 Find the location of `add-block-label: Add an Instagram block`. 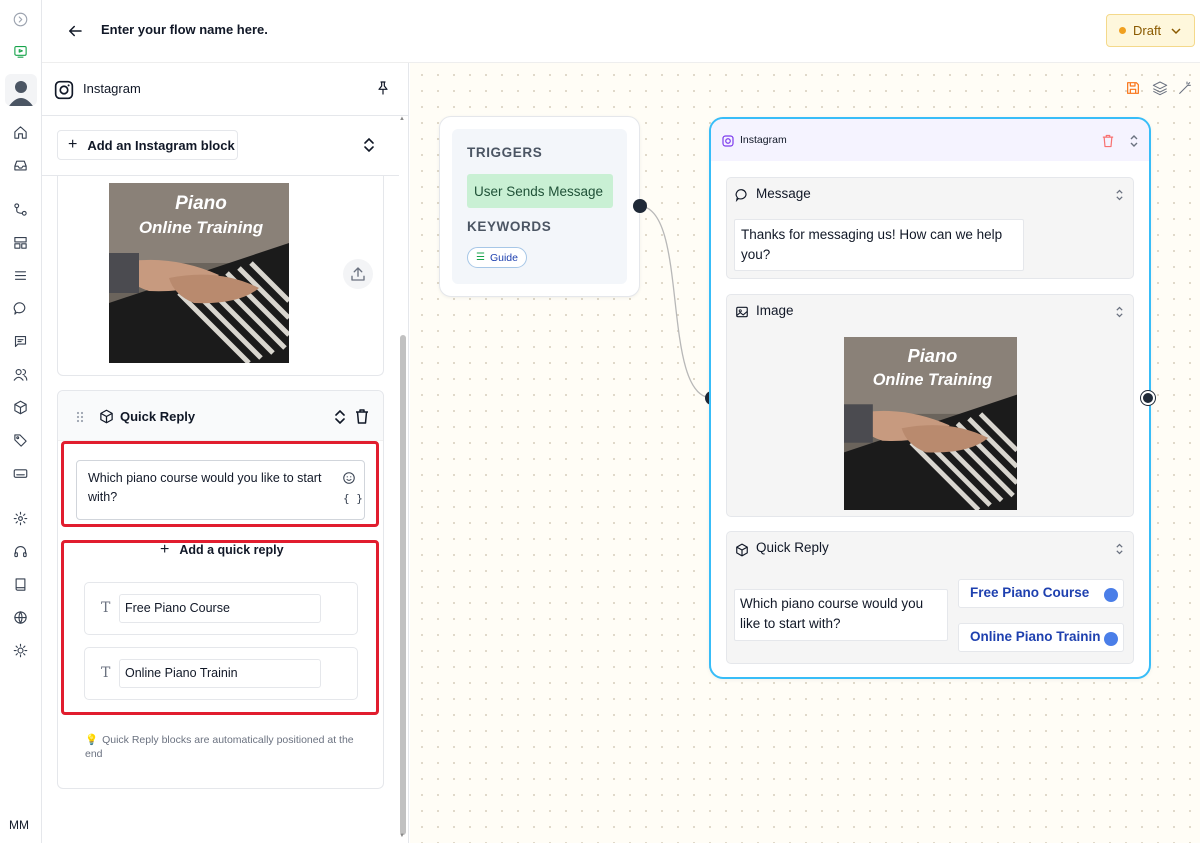

add-block-label: Add an Instagram block is located at coordinates (161, 145).